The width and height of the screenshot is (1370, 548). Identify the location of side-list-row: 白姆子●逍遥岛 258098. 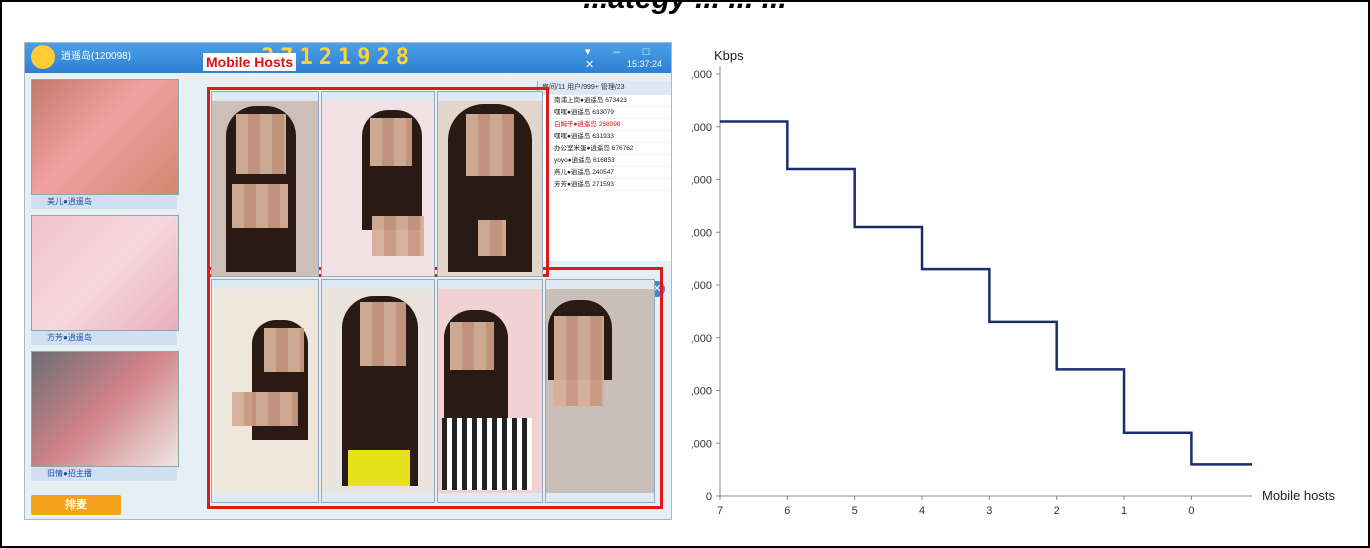
(604, 125).